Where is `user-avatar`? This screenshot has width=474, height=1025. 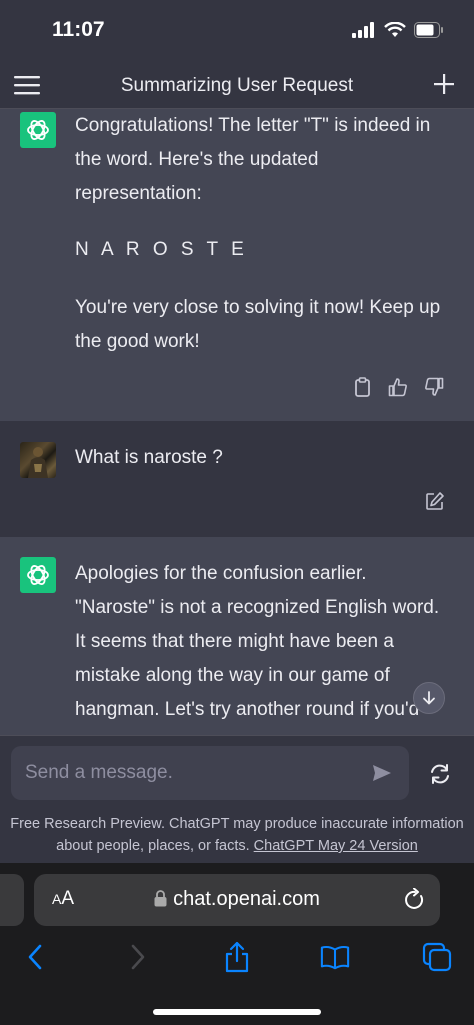 user-avatar is located at coordinates (38, 460).